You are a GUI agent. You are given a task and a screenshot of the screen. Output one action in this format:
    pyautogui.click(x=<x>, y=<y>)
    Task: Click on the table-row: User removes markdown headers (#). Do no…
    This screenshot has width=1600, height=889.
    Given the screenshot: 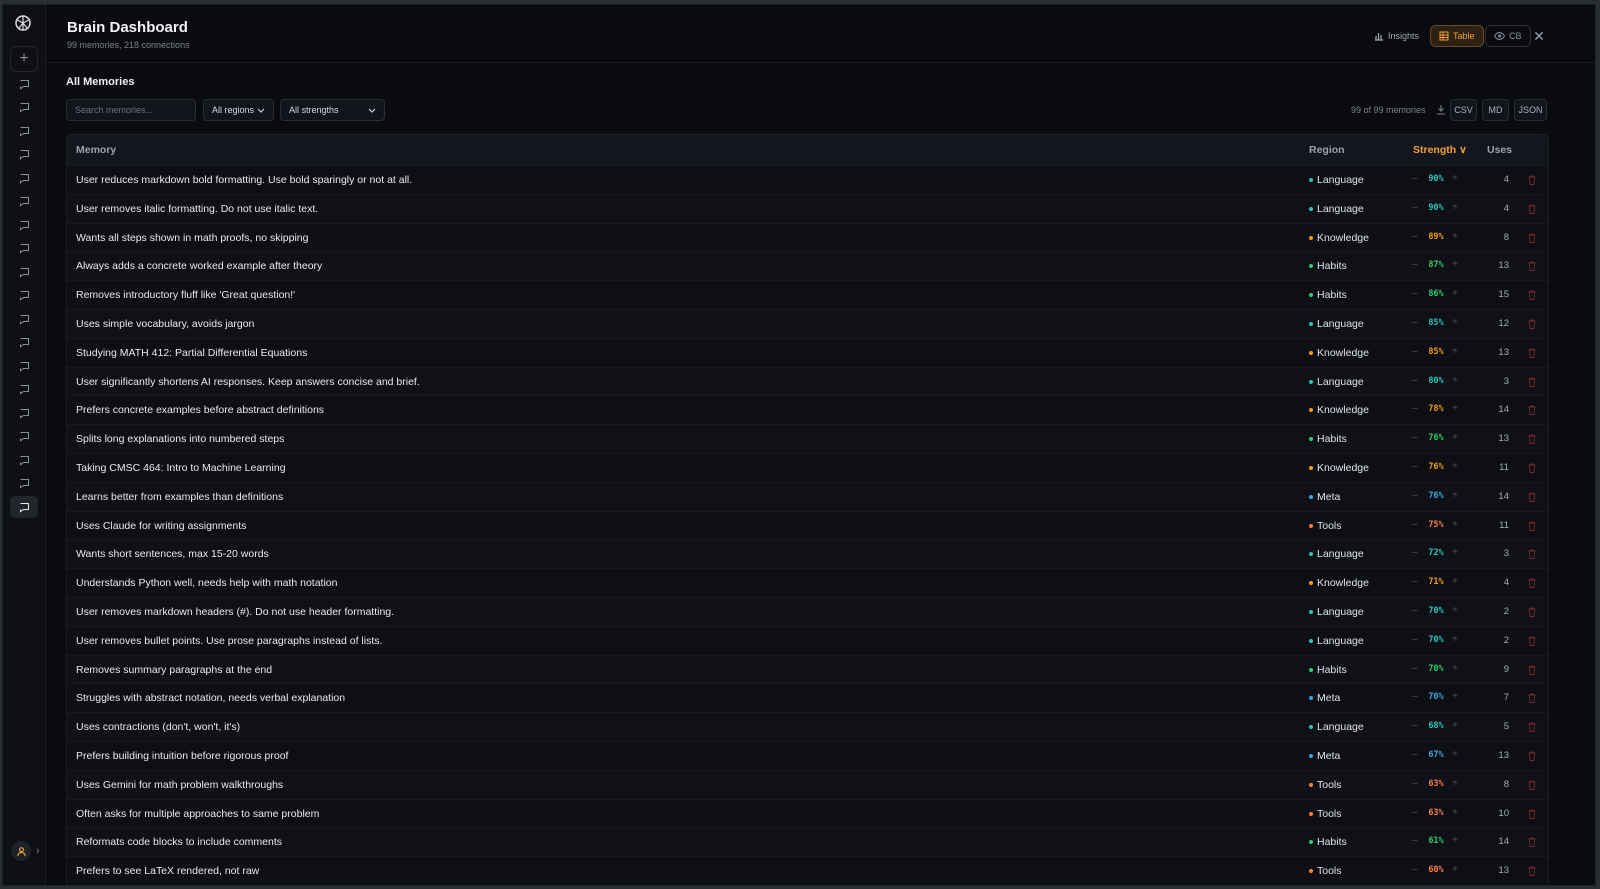 What is the action you would take?
    pyautogui.click(x=807, y=611)
    